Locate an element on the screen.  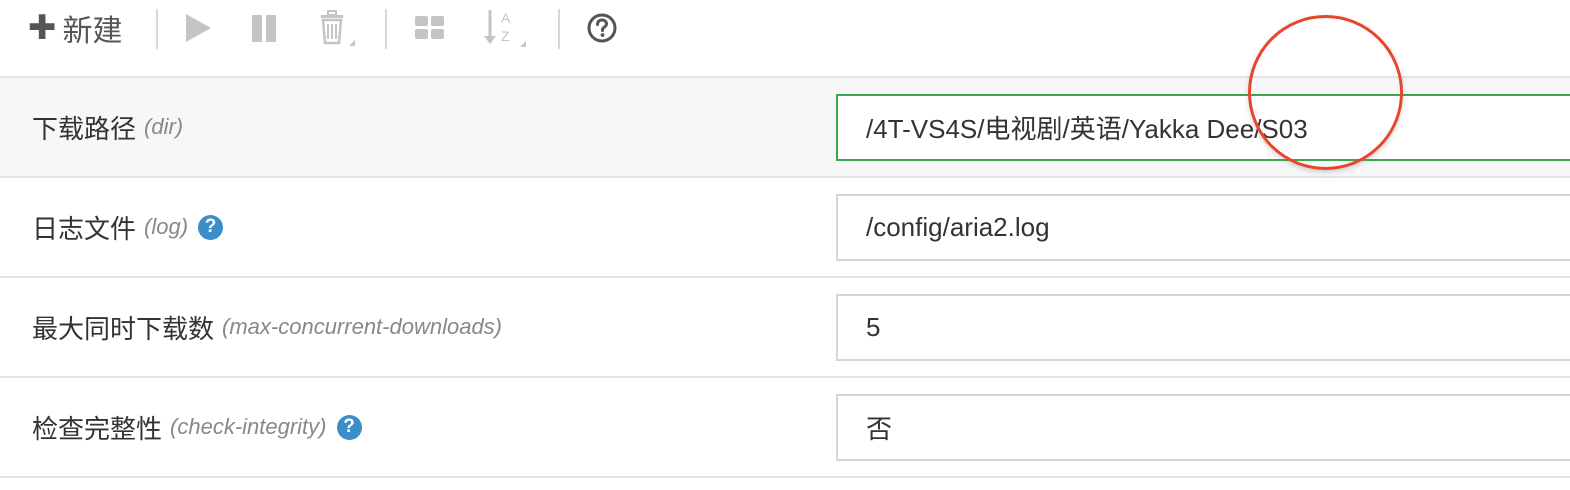
setting-label-text: 最大同时下载数 is located at coordinates (123, 329).